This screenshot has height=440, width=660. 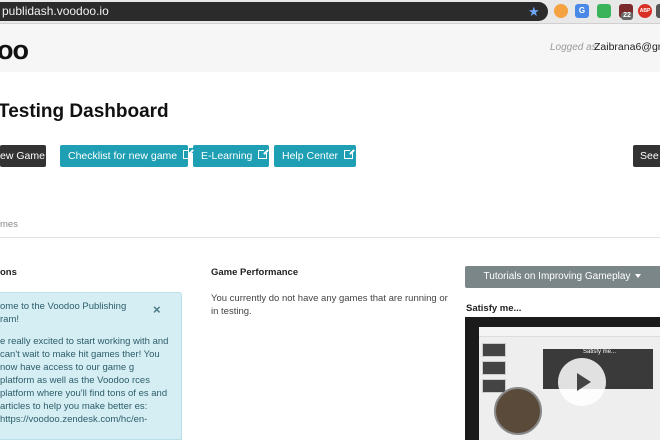 What do you see at coordinates (227, 156) in the screenshot?
I see `elearning-label: E-Learning` at bounding box center [227, 156].